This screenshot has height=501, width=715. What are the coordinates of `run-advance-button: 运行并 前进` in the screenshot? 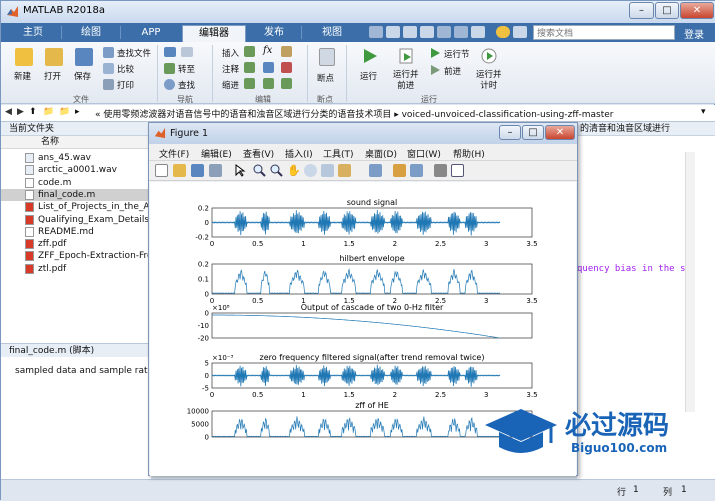 It's located at (406, 81).